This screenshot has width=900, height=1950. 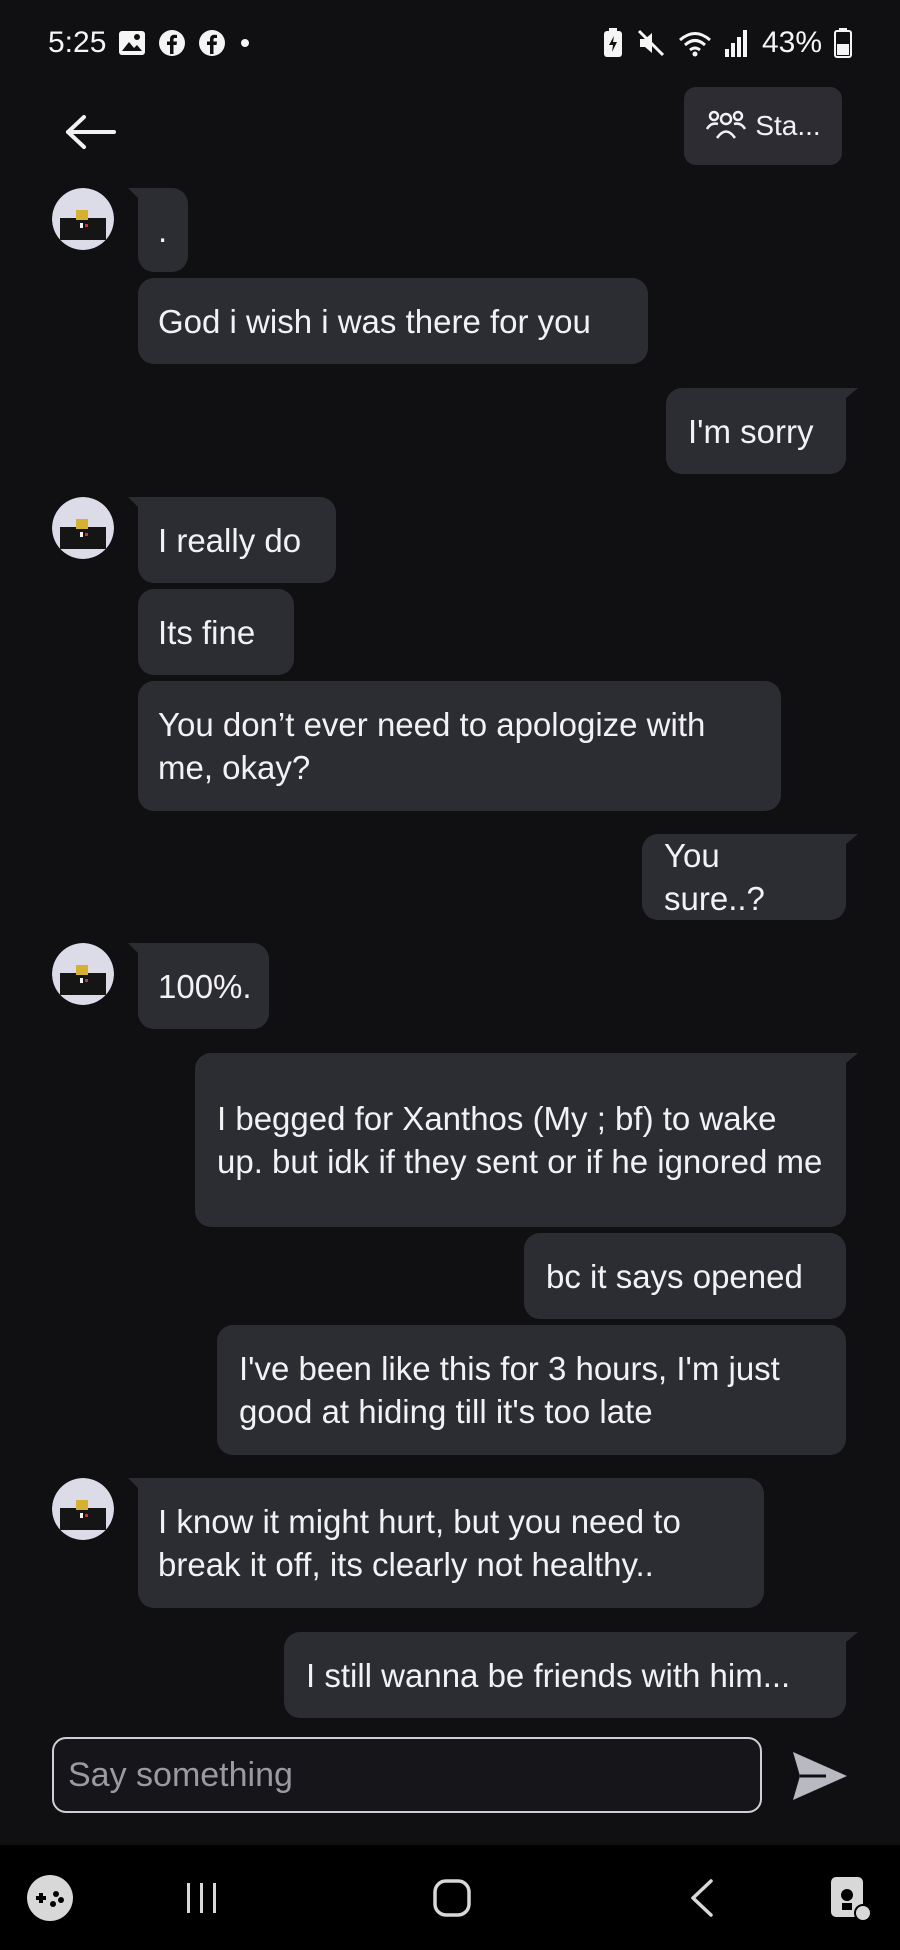 I want to click on nav-back-button, so click(x=702, y=1897).